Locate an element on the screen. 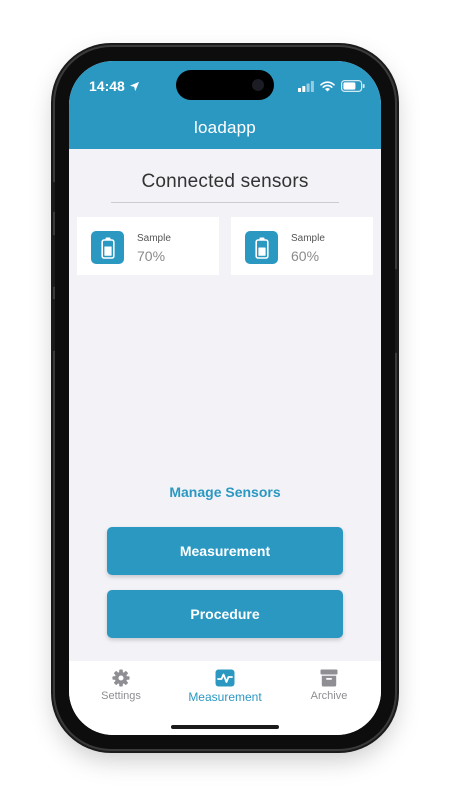 The height and width of the screenshot is (800, 450). mute-switch is located at coordinates (53, 197).